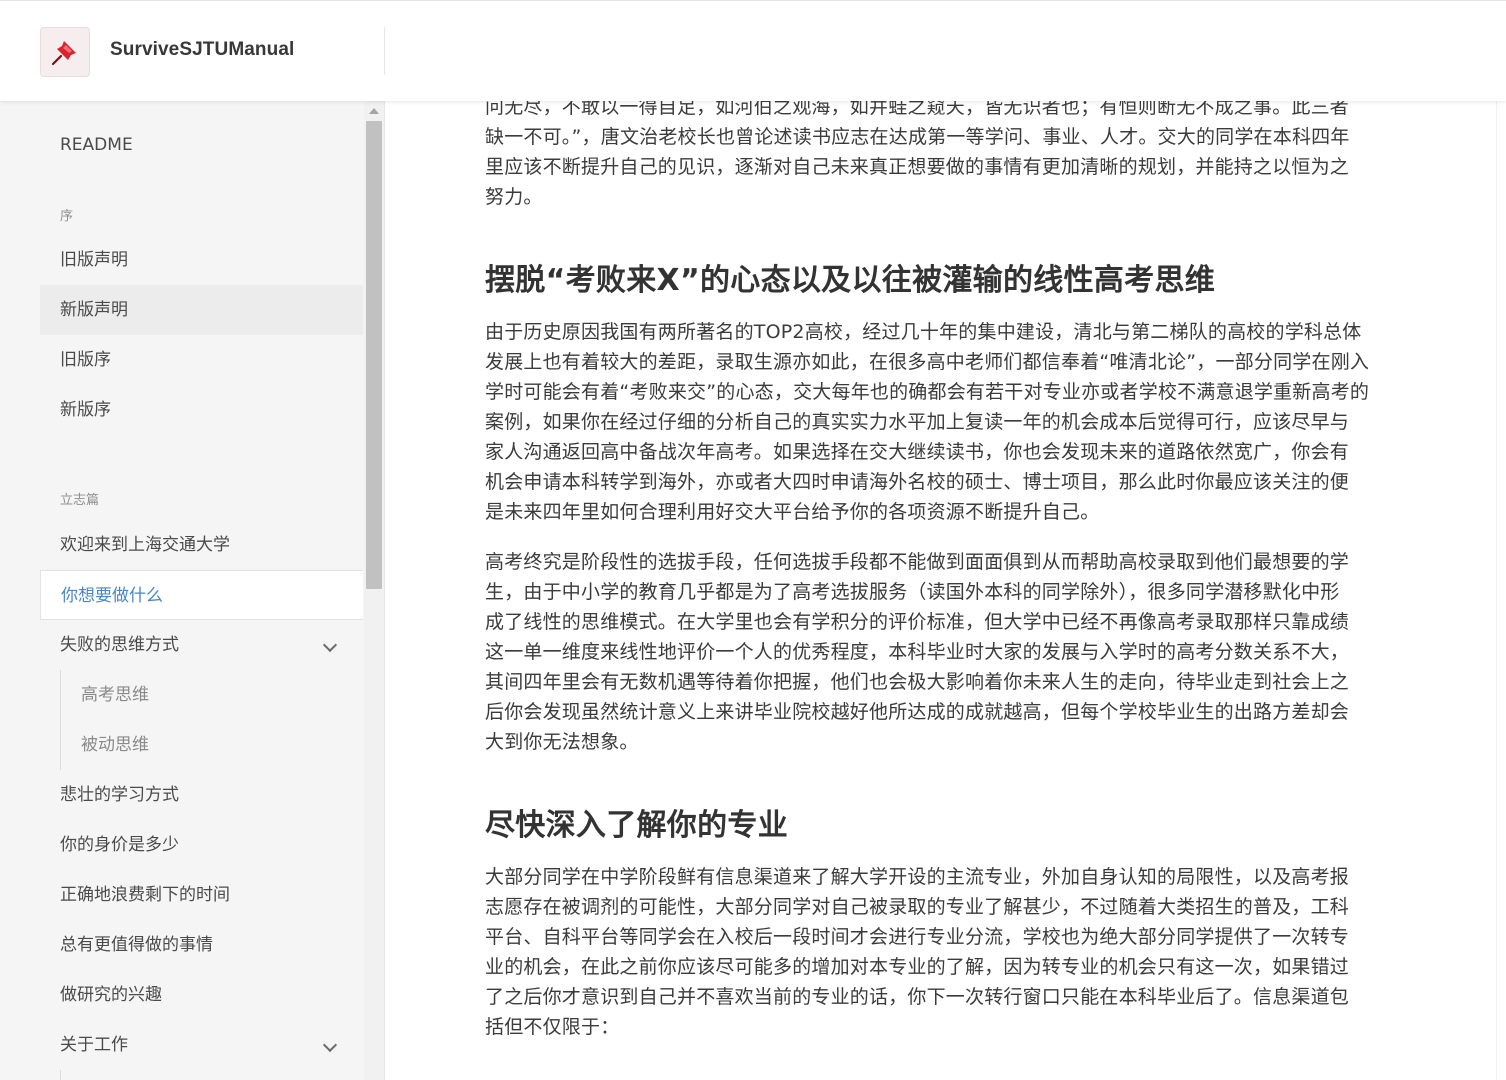 This screenshot has width=1506, height=1080. I want to click on site-title: SurviveSJTUManual, so click(202, 50).